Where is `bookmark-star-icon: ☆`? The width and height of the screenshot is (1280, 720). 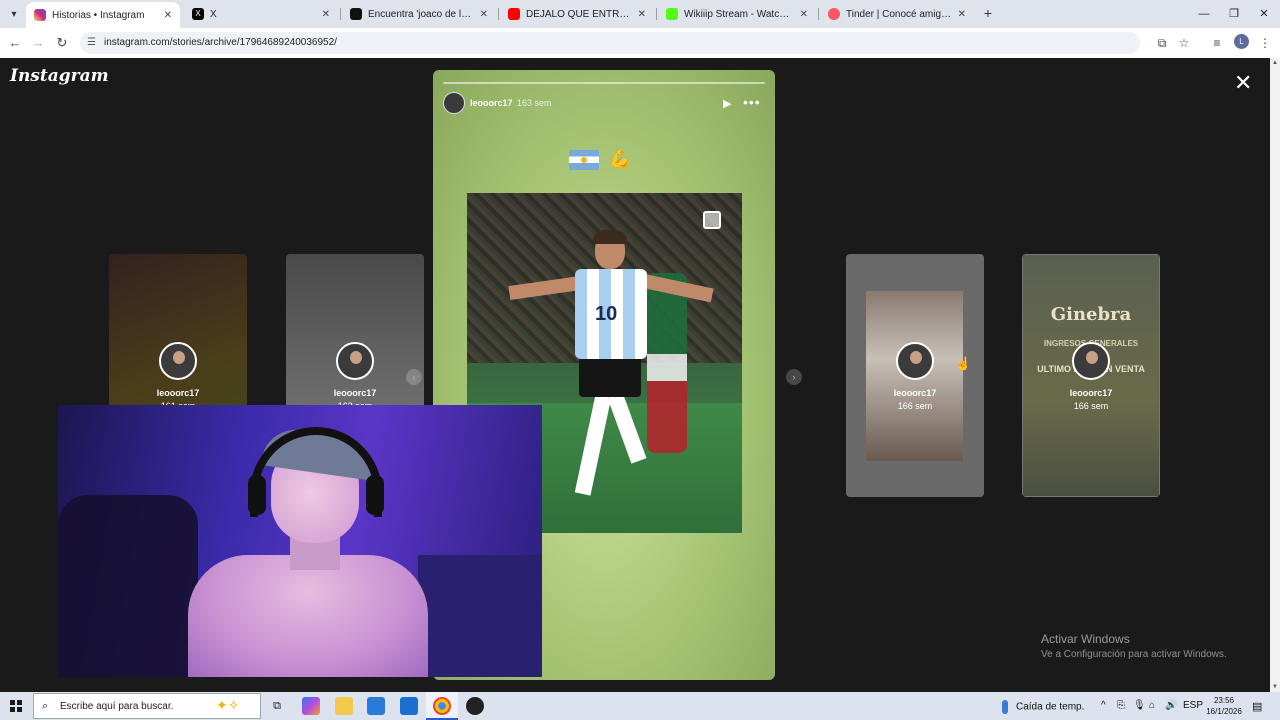 bookmark-star-icon: ☆ is located at coordinates (1184, 43).